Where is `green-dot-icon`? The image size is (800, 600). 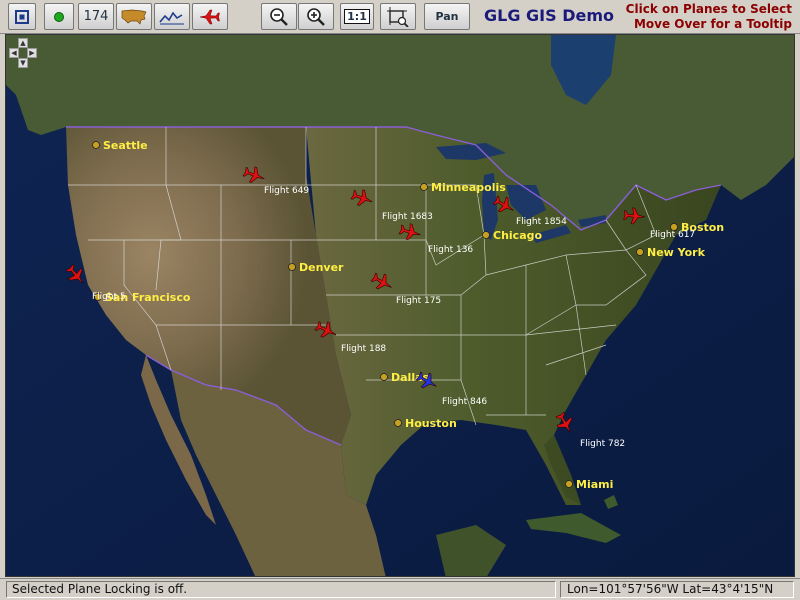 green-dot-icon is located at coordinates (59, 17).